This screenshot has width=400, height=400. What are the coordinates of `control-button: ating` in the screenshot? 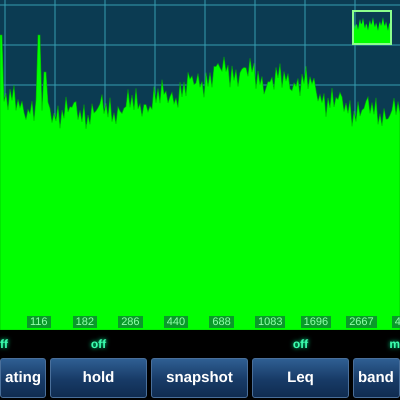 It's located at (23, 378).